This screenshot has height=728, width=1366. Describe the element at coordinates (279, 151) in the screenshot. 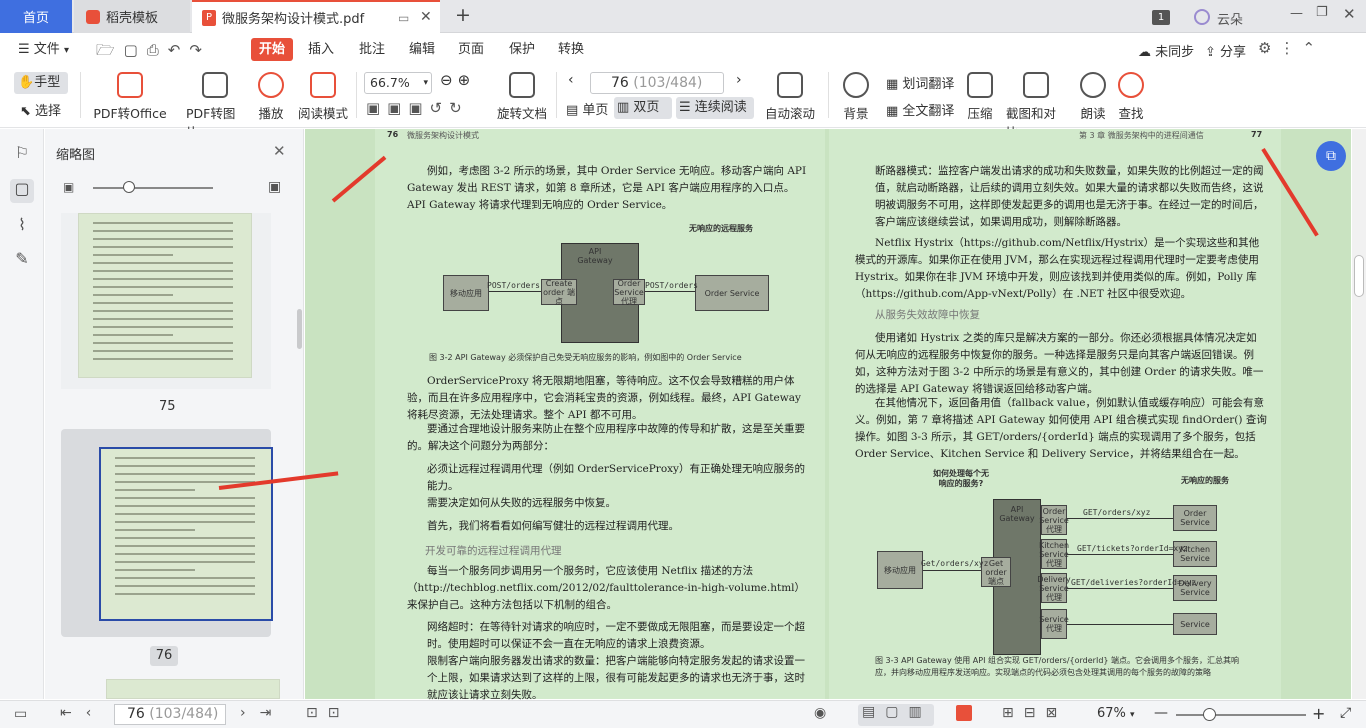

I see `panel-close-icon: ✕` at that location.